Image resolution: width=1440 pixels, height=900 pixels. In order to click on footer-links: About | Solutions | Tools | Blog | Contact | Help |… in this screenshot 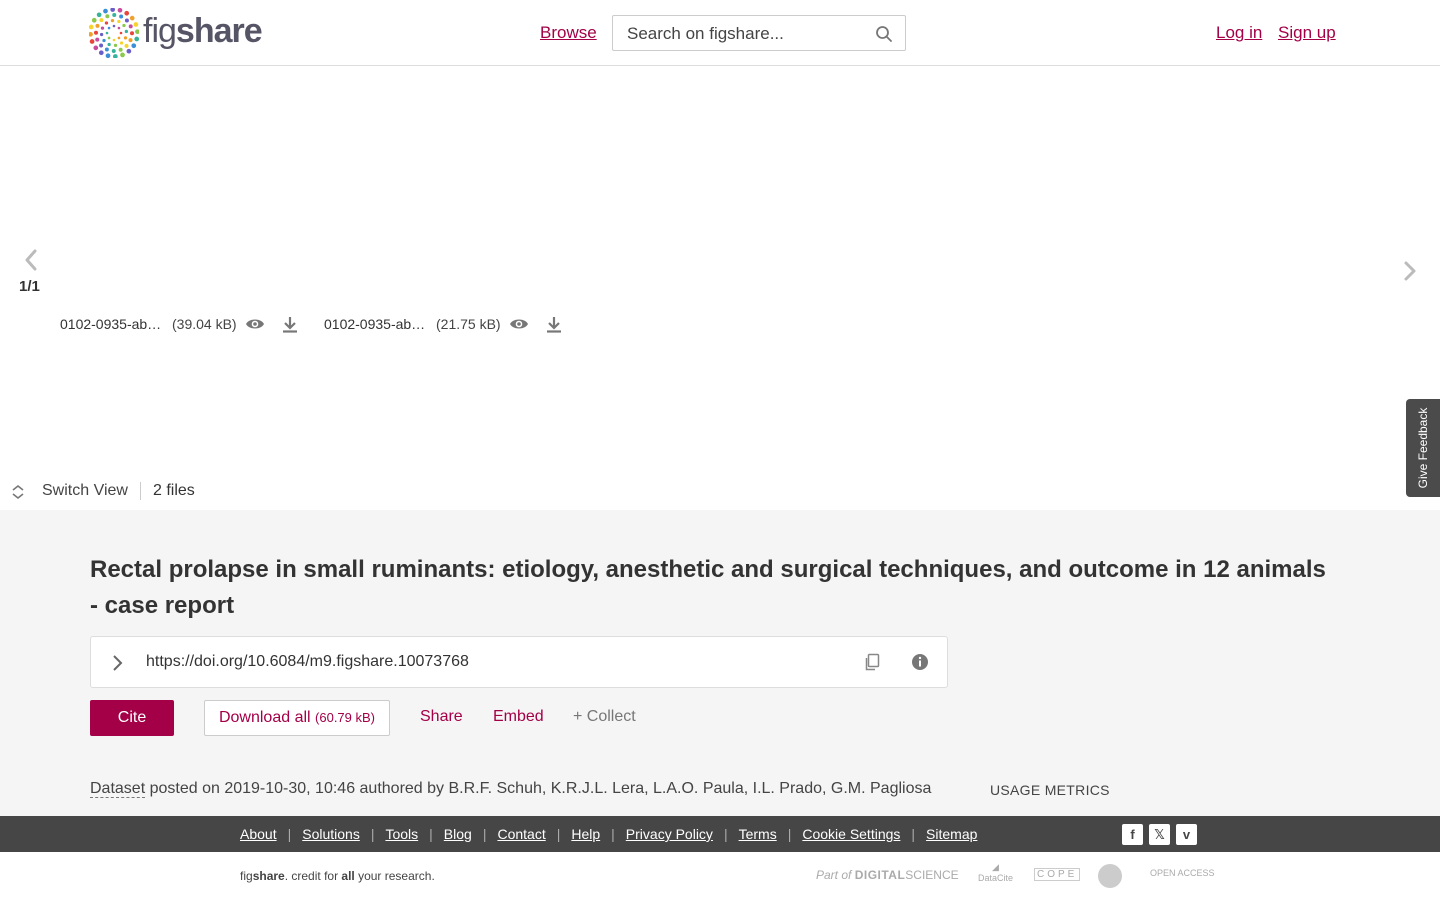, I will do `click(608, 834)`.